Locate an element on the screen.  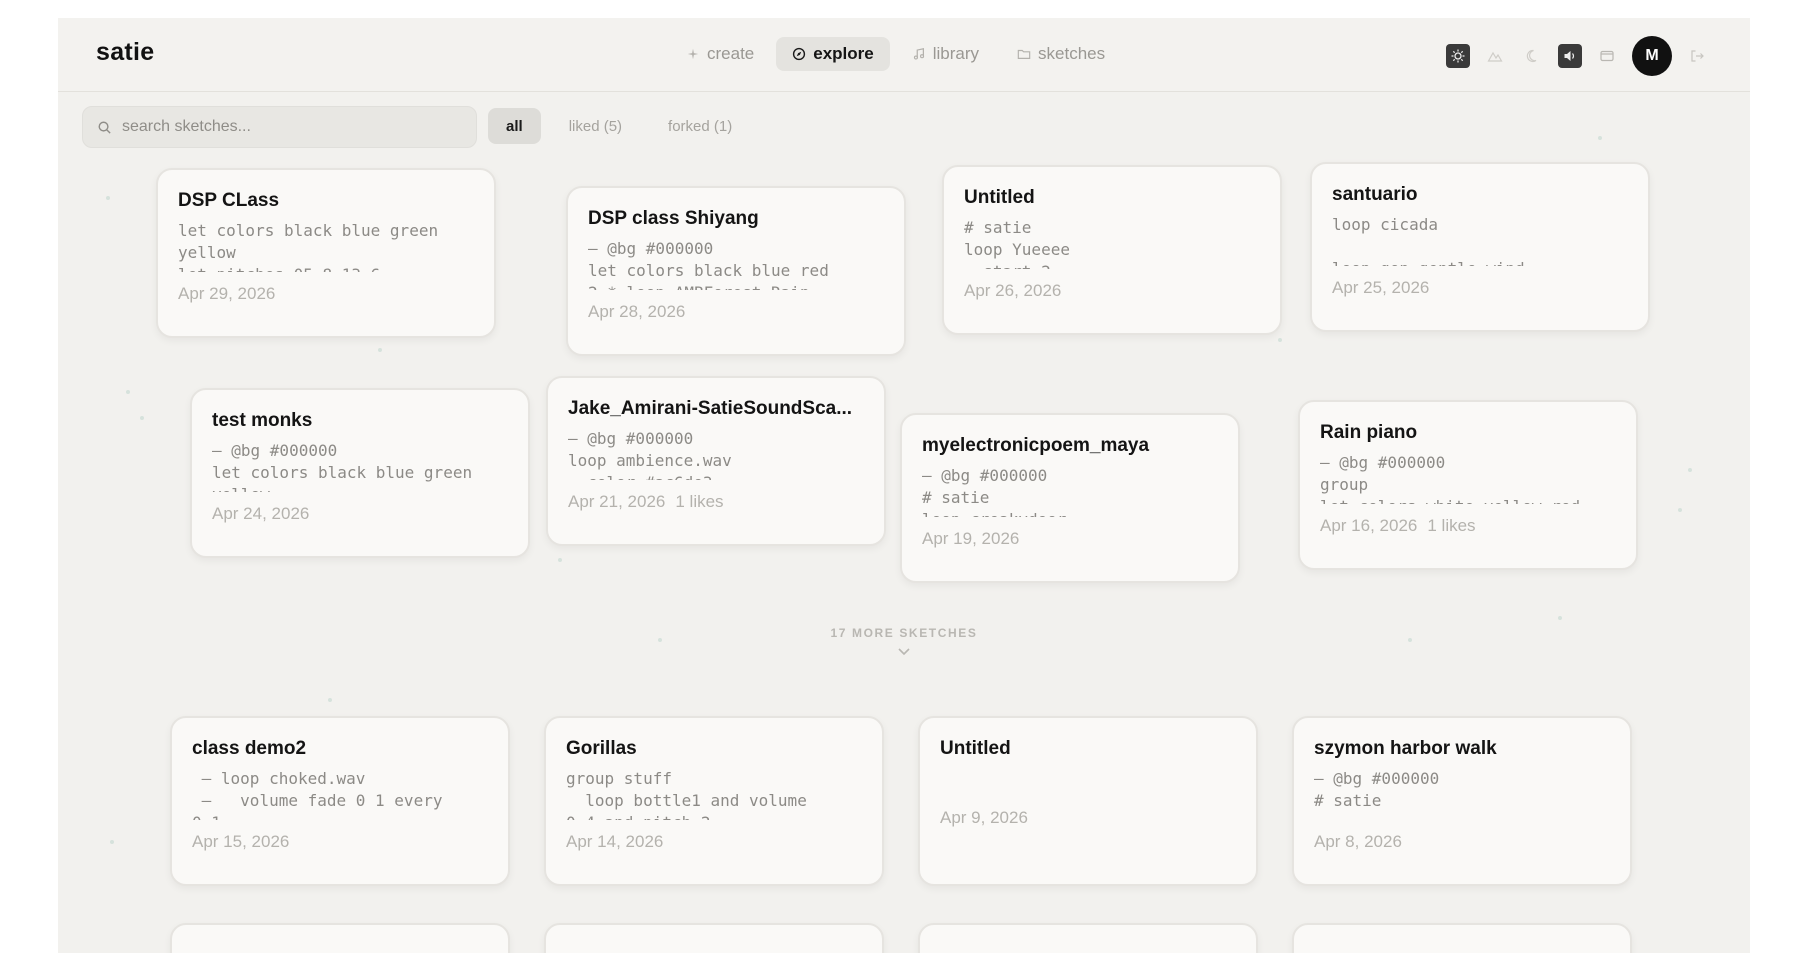
sketch-date: Apr 19, 2026 is located at coordinates (971, 538).